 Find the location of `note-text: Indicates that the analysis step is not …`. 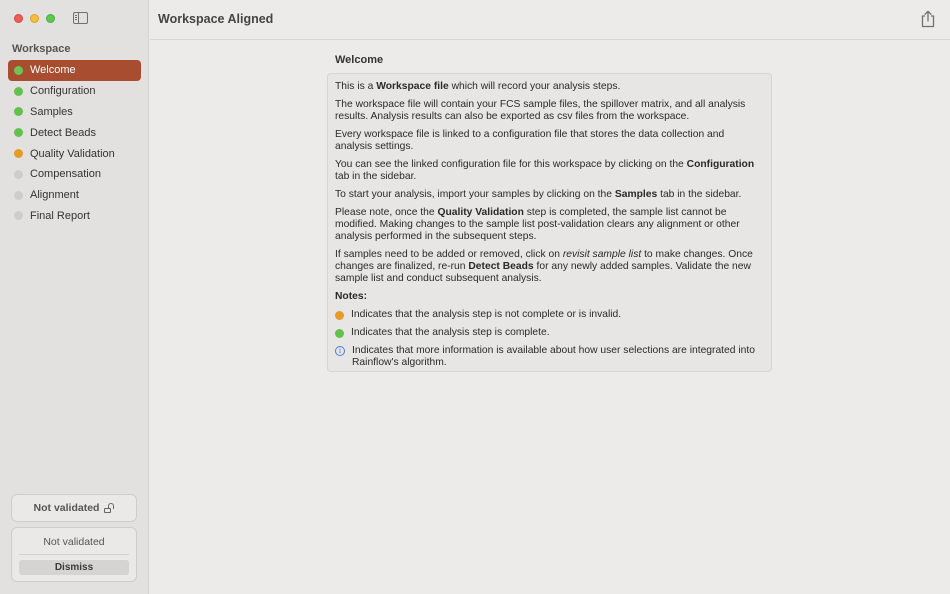

note-text: Indicates that the analysis step is not … is located at coordinates (486, 314).